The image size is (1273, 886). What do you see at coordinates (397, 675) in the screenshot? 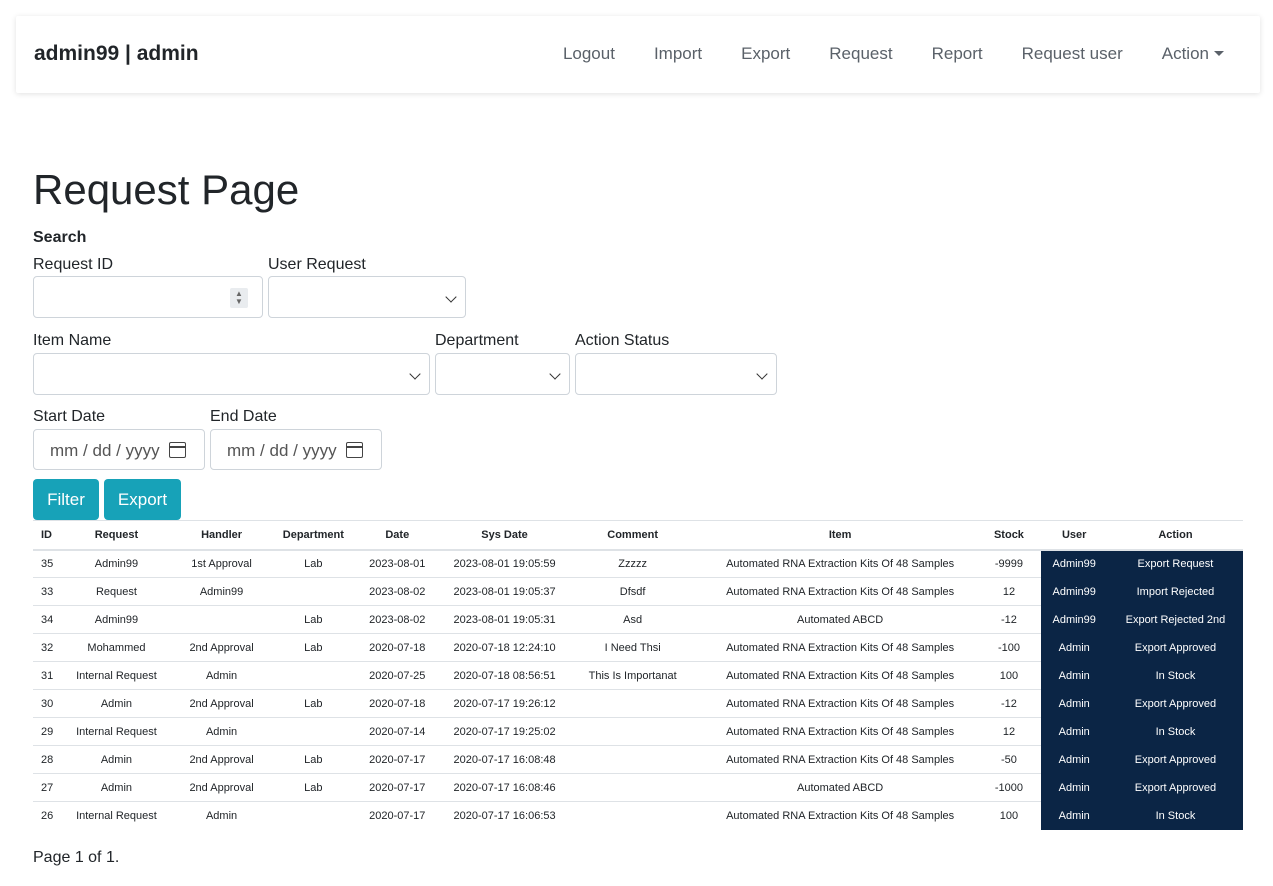
I see `cell-date: 2020-07-25` at bounding box center [397, 675].